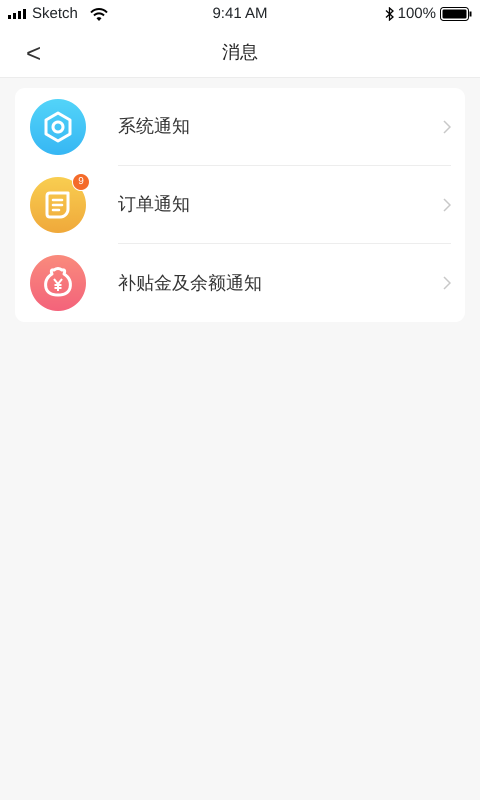  I want to click on notification-label: 系统通知, so click(280, 126).